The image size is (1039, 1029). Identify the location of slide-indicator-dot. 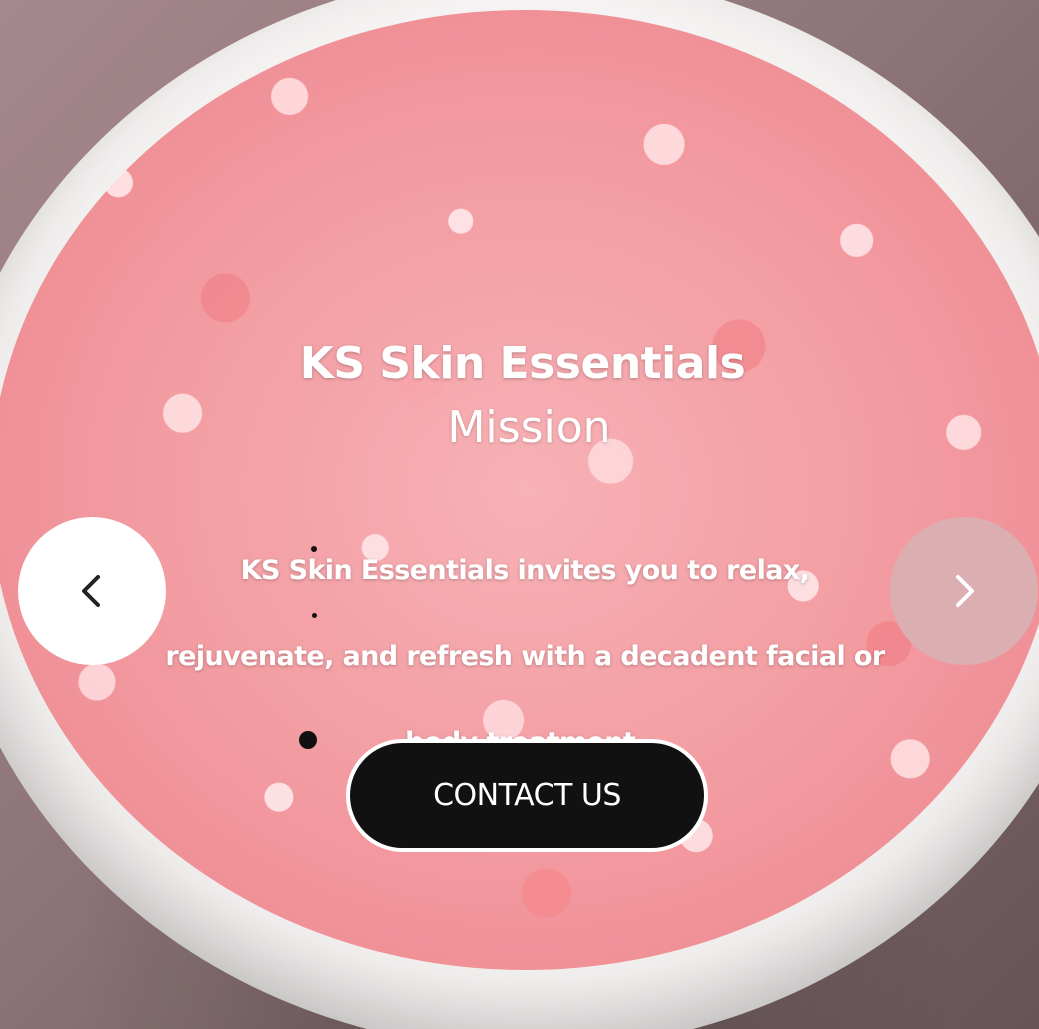
(308, 740).